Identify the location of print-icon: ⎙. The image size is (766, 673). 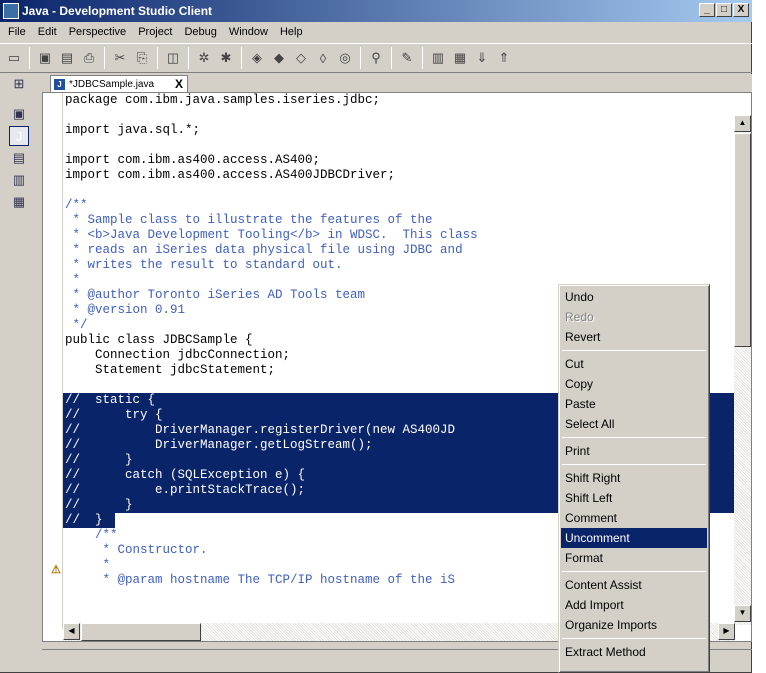
(89, 58).